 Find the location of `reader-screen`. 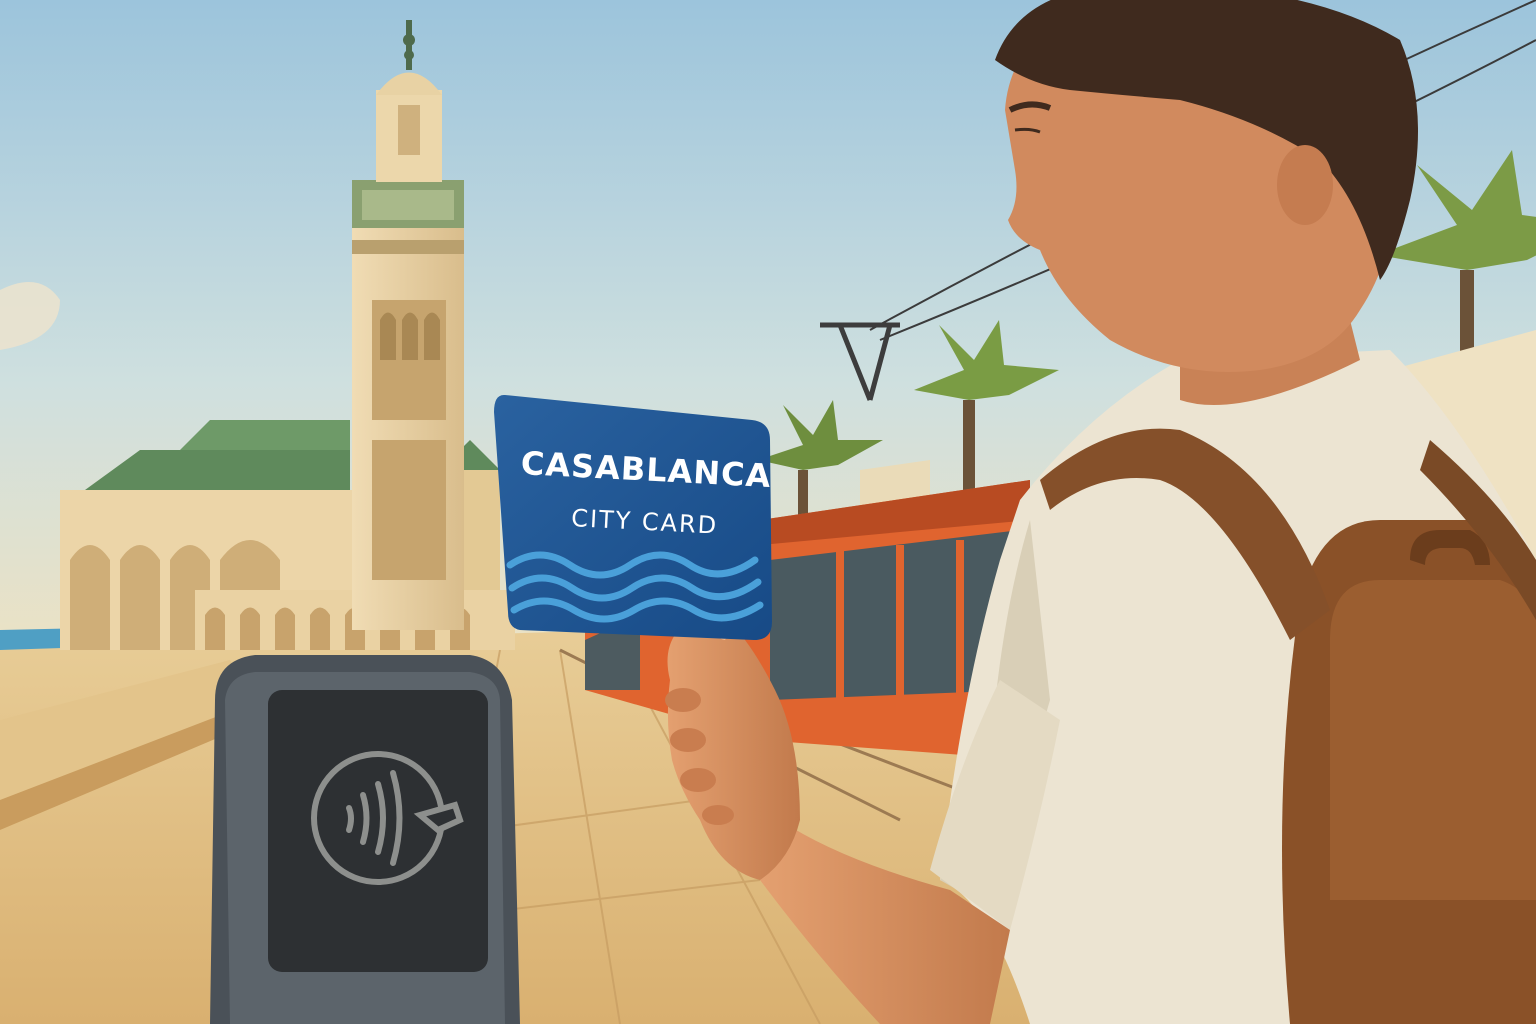

reader-screen is located at coordinates (378, 831).